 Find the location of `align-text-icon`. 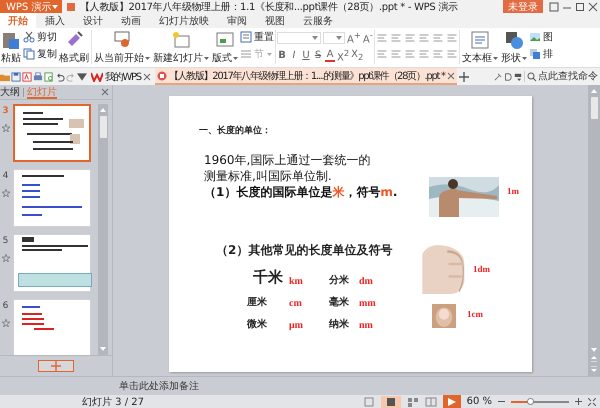

align-text-icon is located at coordinates (452, 38).